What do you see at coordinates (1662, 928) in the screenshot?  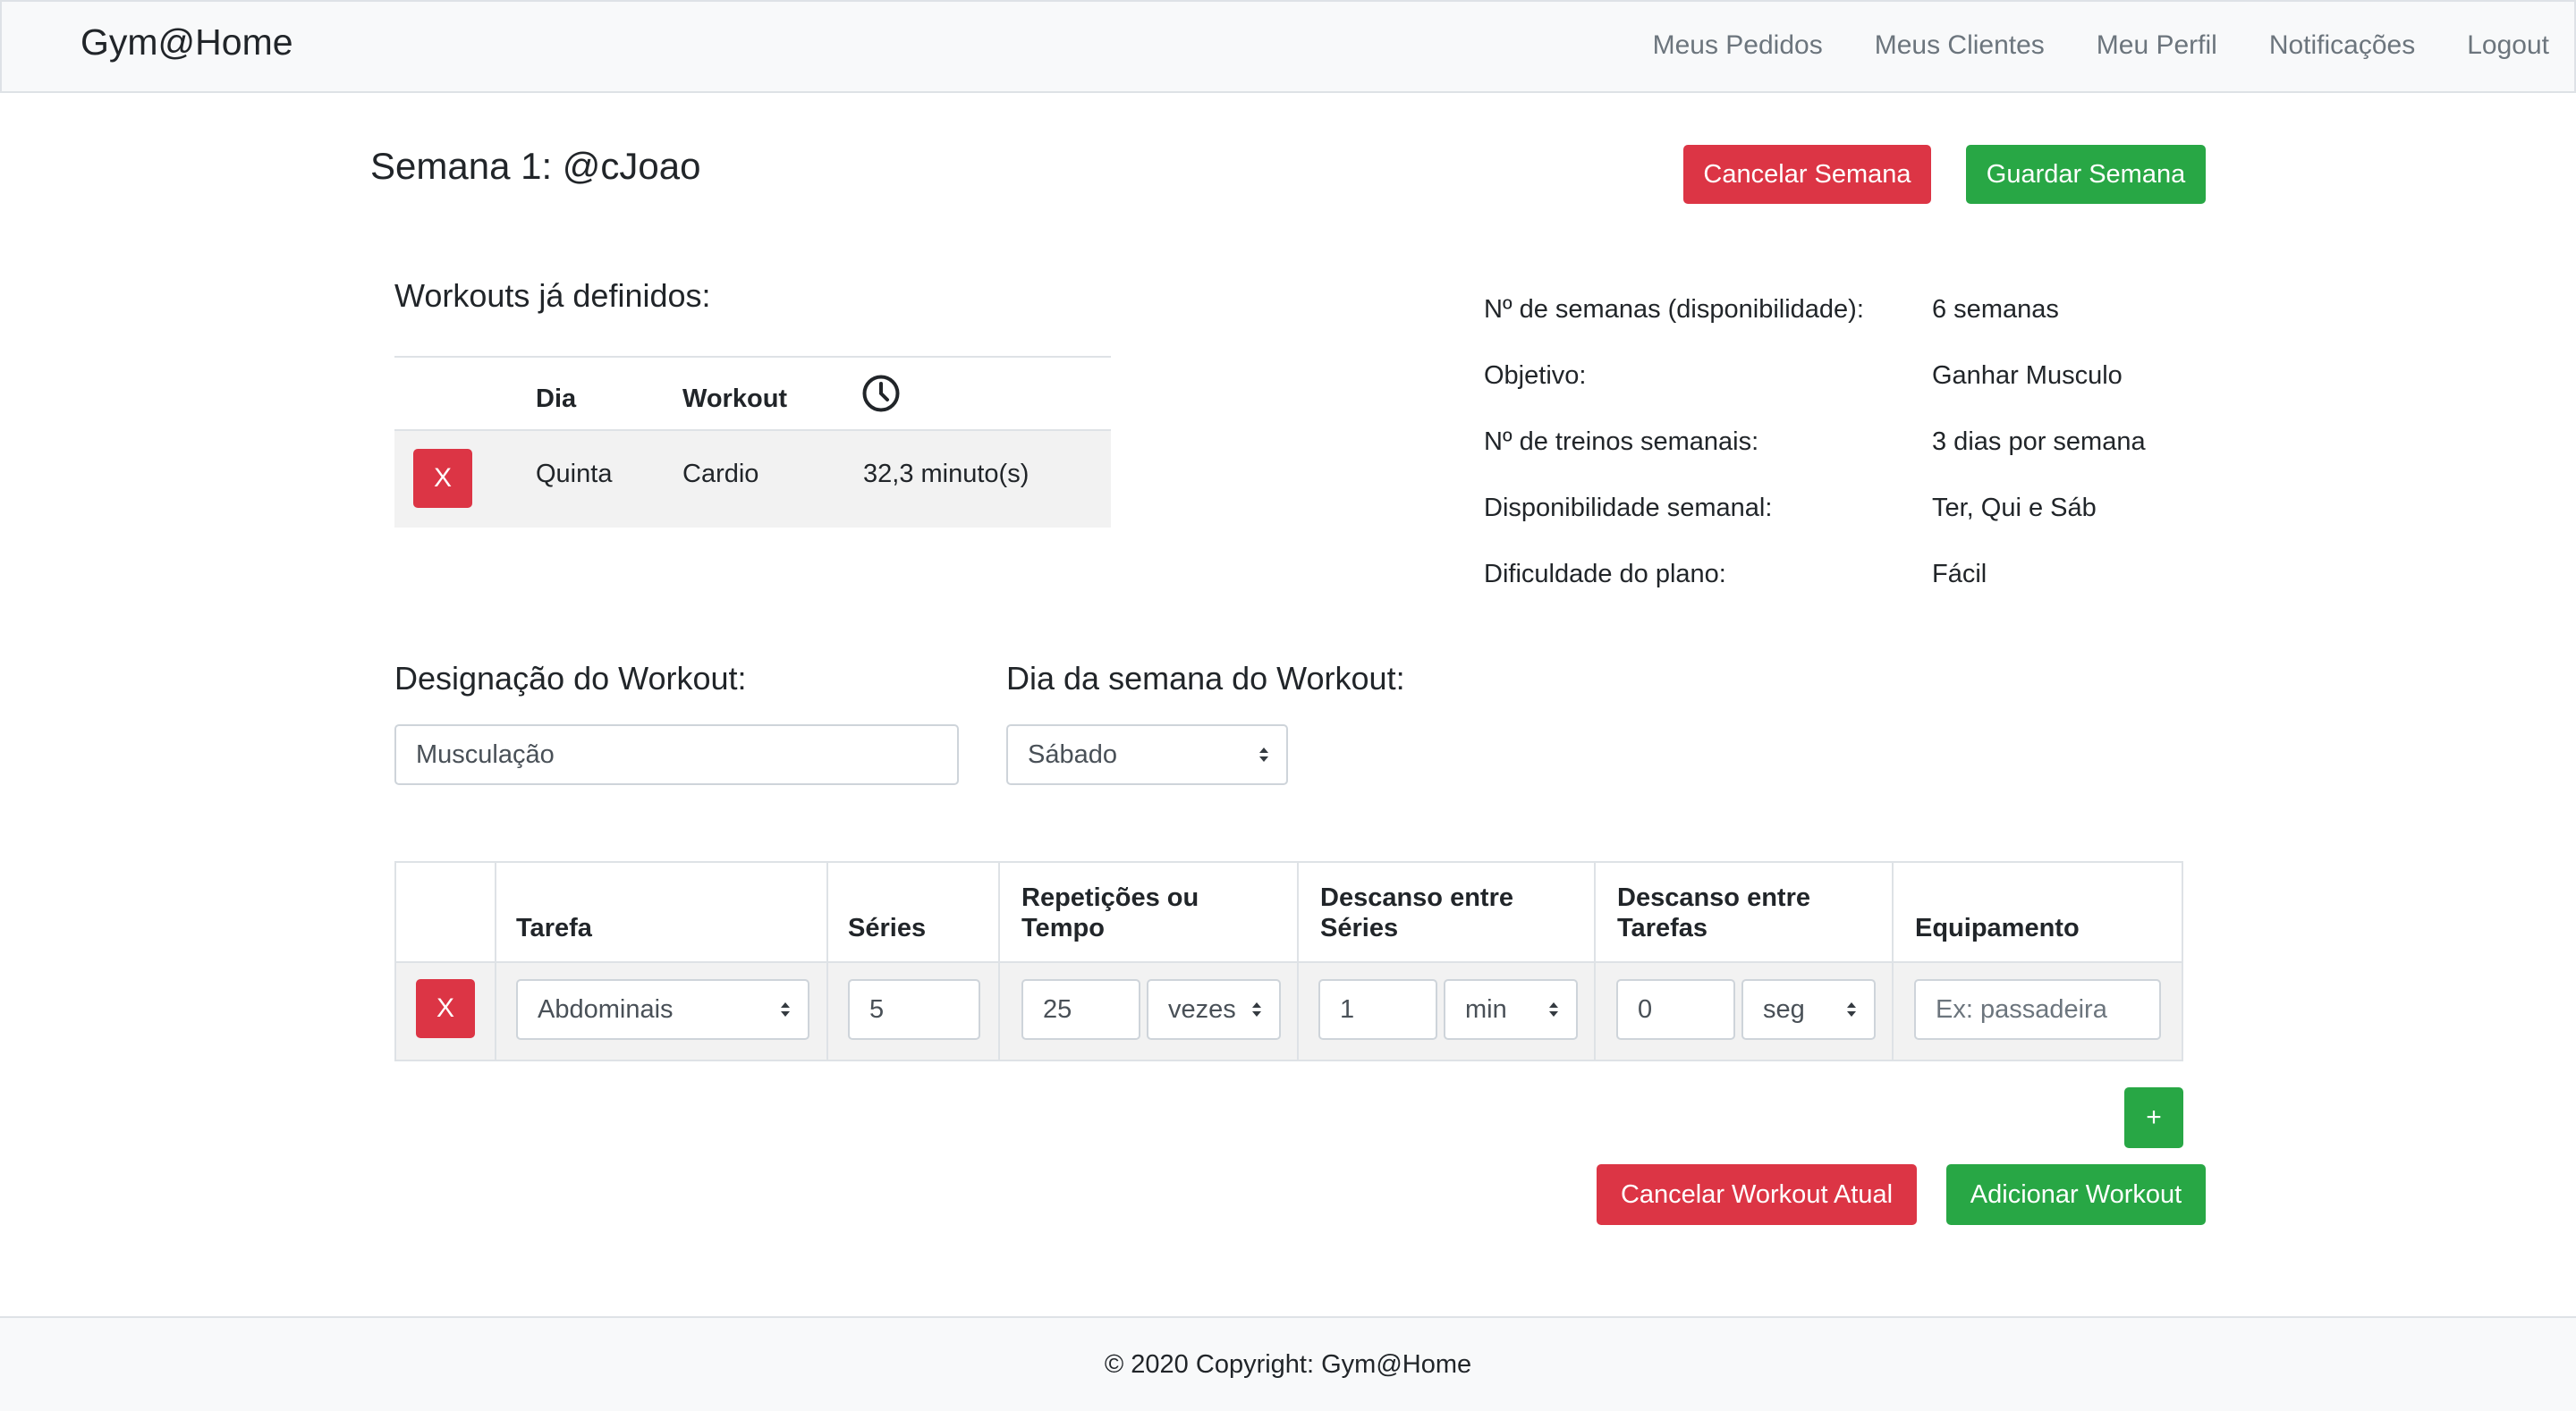 I see `header-rest-tasks-line2: Tarefas` at bounding box center [1662, 928].